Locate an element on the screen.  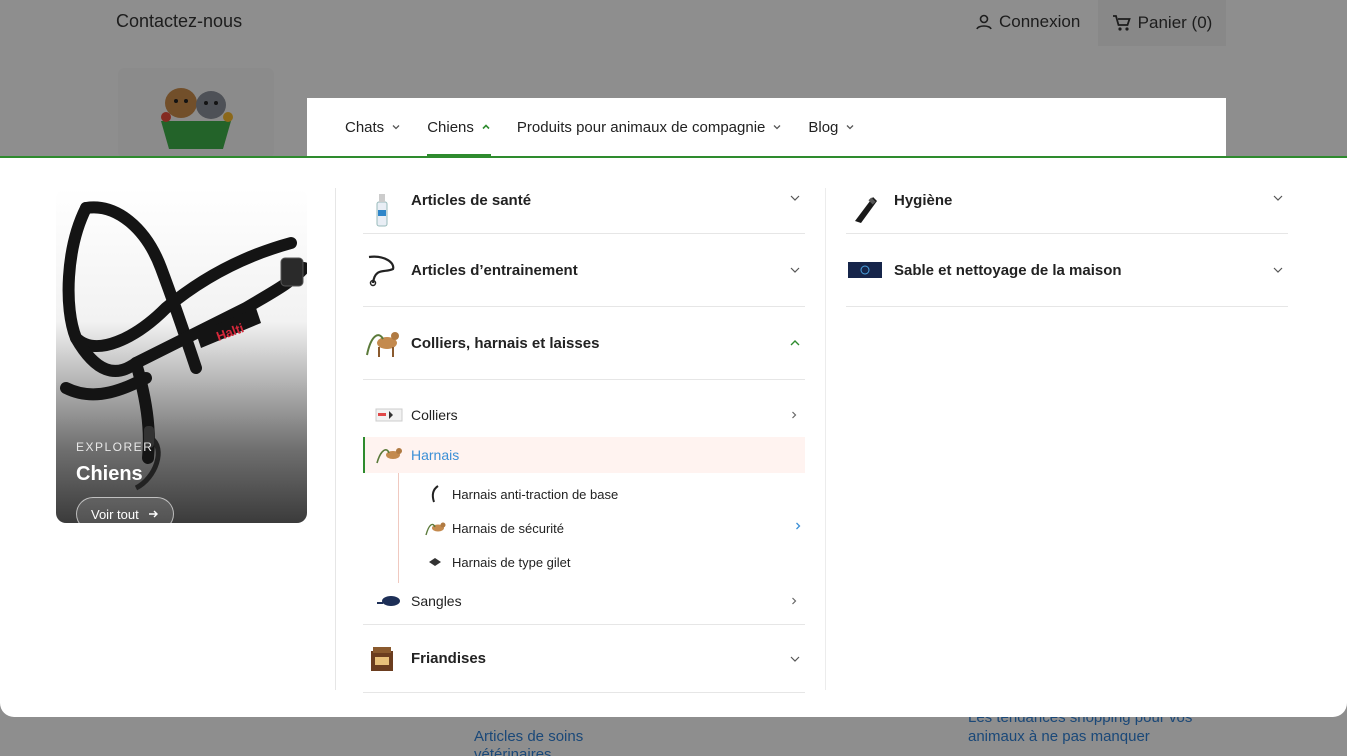
category-label: Articles de santé is located at coordinates (471, 200).